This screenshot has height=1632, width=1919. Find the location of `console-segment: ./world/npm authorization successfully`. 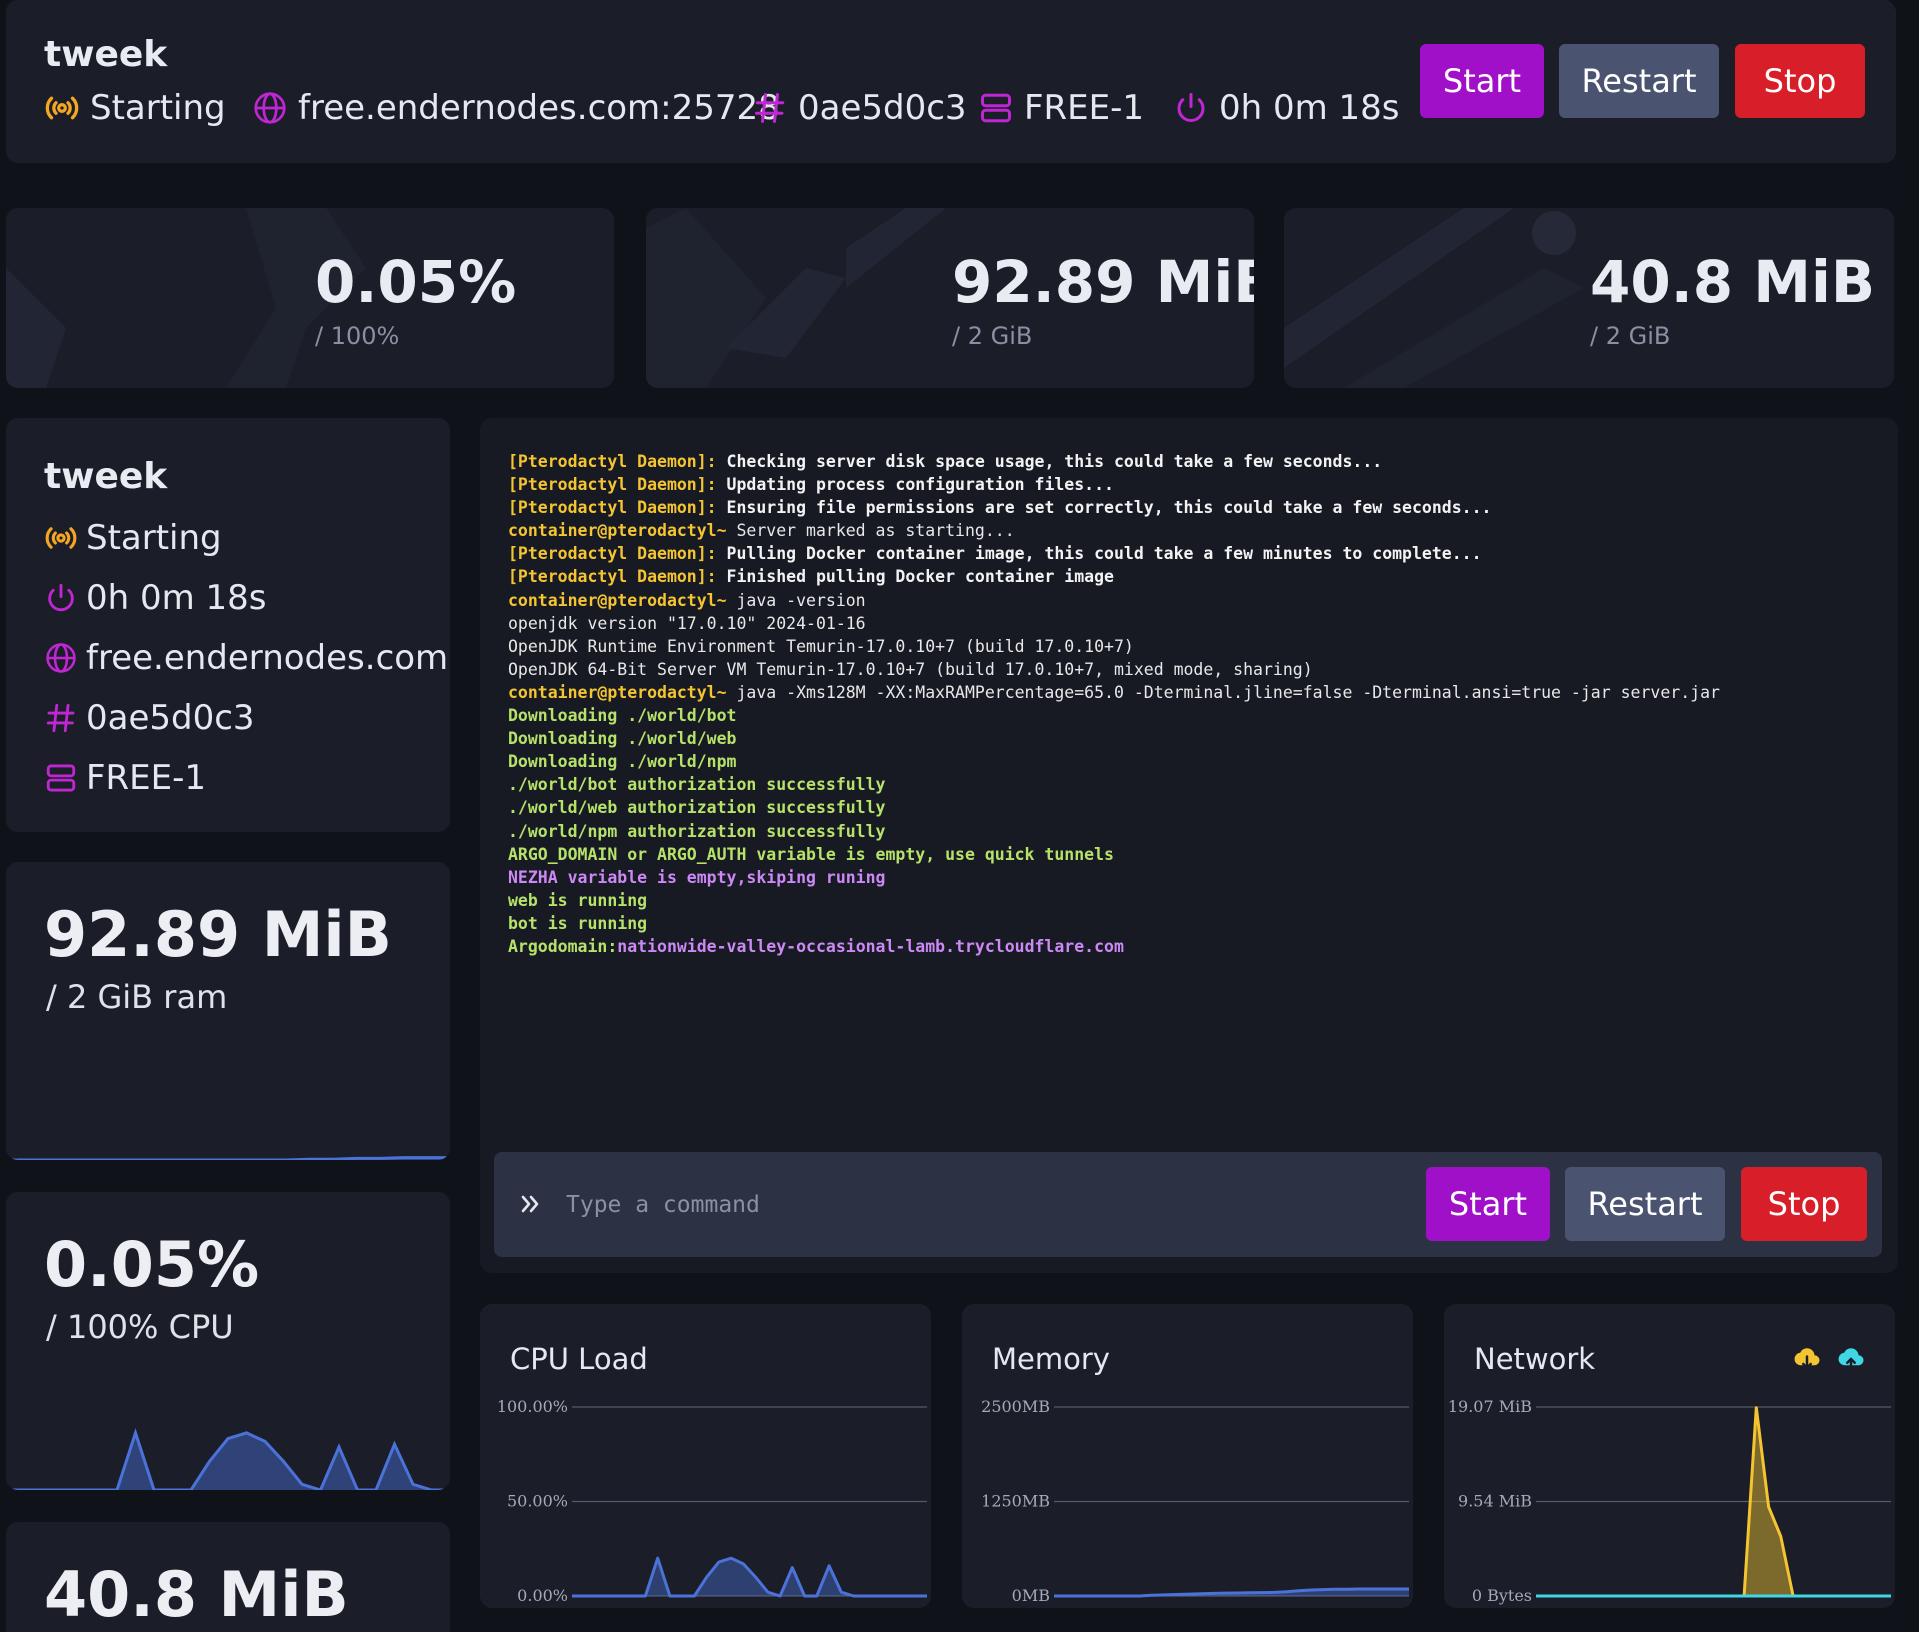

console-segment: ./world/npm authorization successfully is located at coordinates (697, 831).